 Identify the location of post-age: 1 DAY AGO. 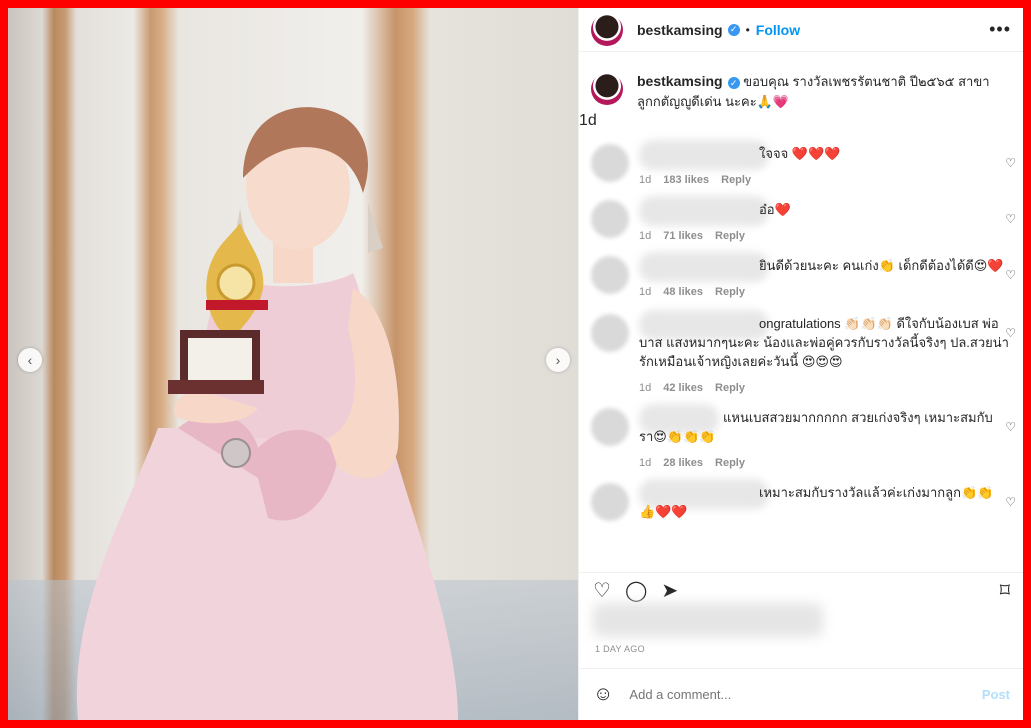
(620, 649).